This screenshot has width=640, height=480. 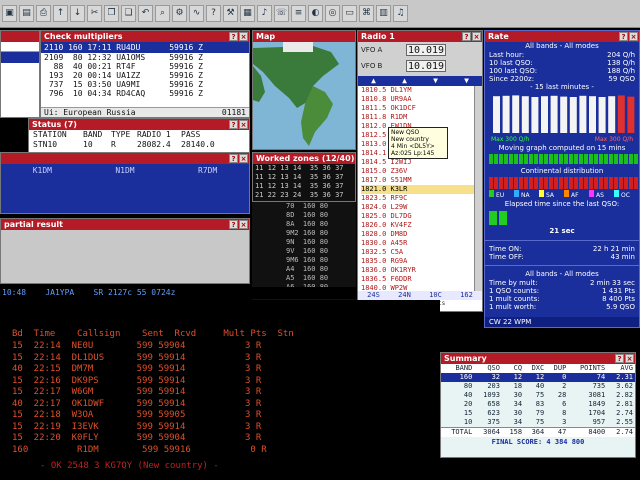 What do you see at coordinates (196, 13) in the screenshot?
I see `wave-icon: ∿` at bounding box center [196, 13].